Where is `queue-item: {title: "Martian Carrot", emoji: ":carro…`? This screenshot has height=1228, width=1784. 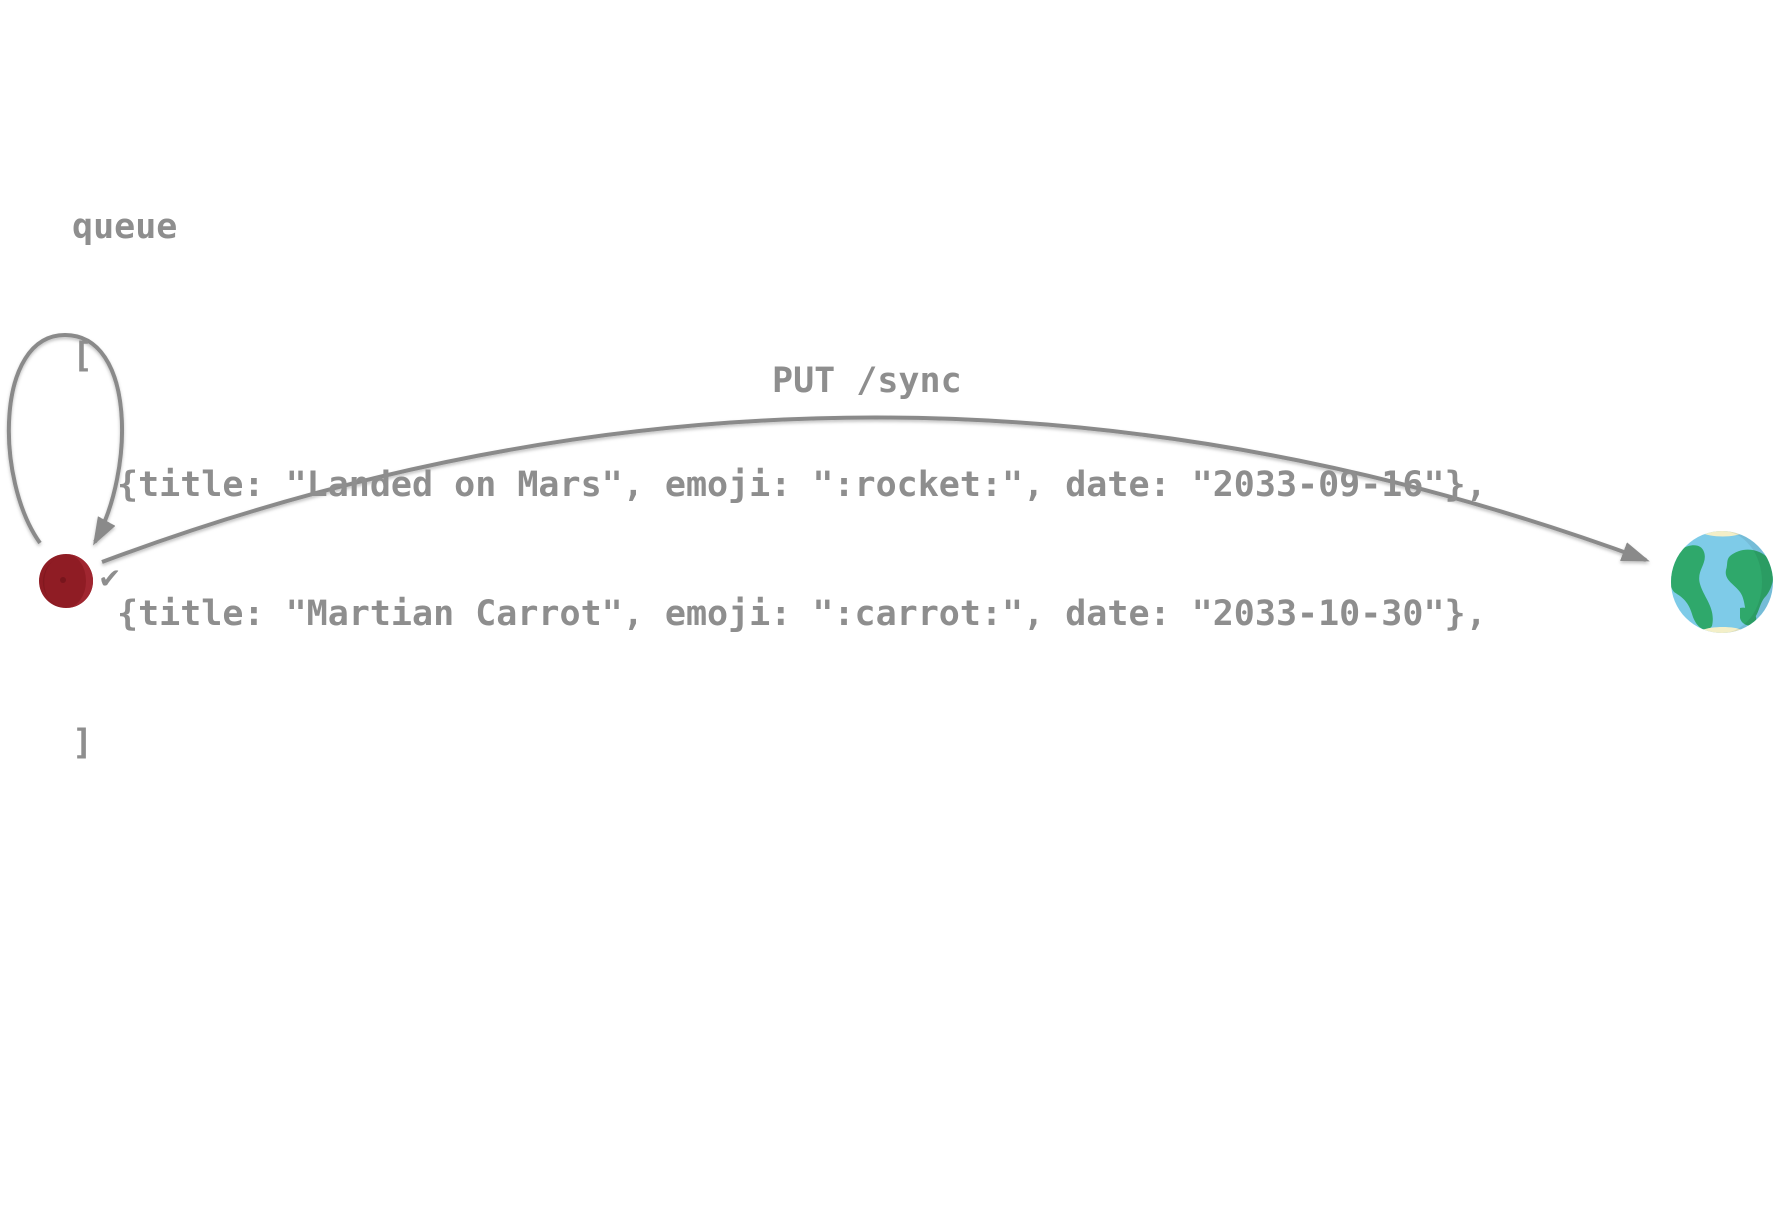 queue-item: {title: "Martian Carrot", emoji: ":carro… is located at coordinates (802, 614).